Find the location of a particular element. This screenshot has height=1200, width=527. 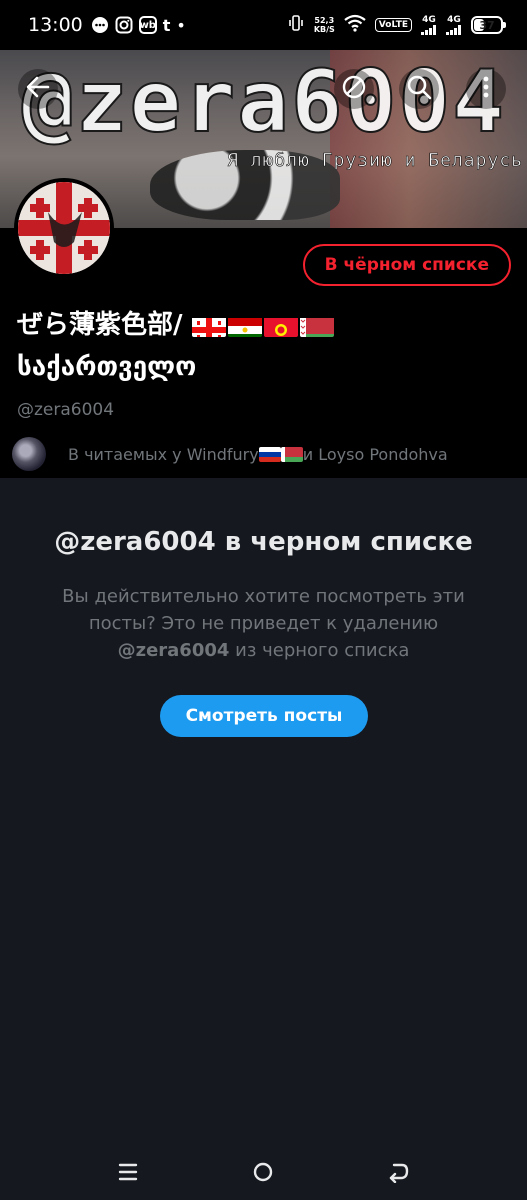

mute-button is located at coordinates (354, 89).